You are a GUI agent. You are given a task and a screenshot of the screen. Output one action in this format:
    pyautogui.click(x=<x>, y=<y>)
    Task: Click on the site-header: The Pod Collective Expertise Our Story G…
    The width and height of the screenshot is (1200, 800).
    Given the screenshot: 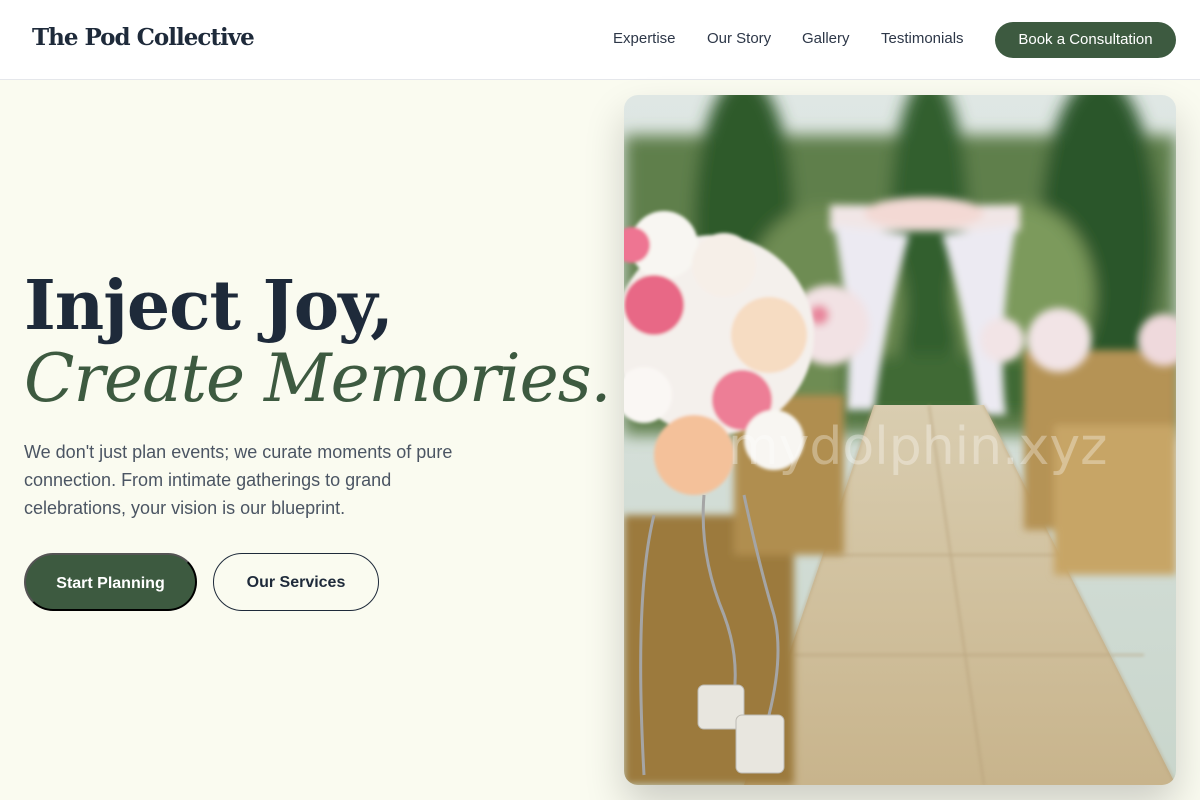 What is the action you would take?
    pyautogui.click(x=600, y=40)
    